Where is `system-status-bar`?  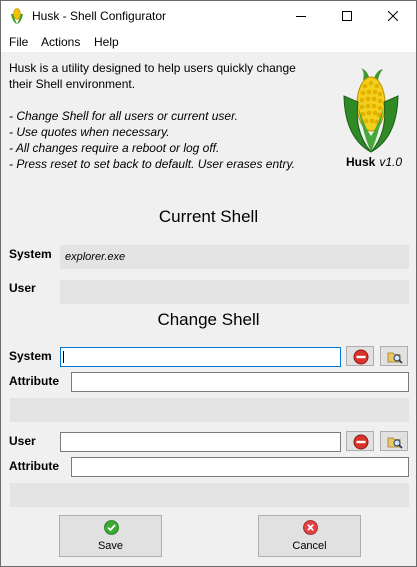 system-status-bar is located at coordinates (209, 410).